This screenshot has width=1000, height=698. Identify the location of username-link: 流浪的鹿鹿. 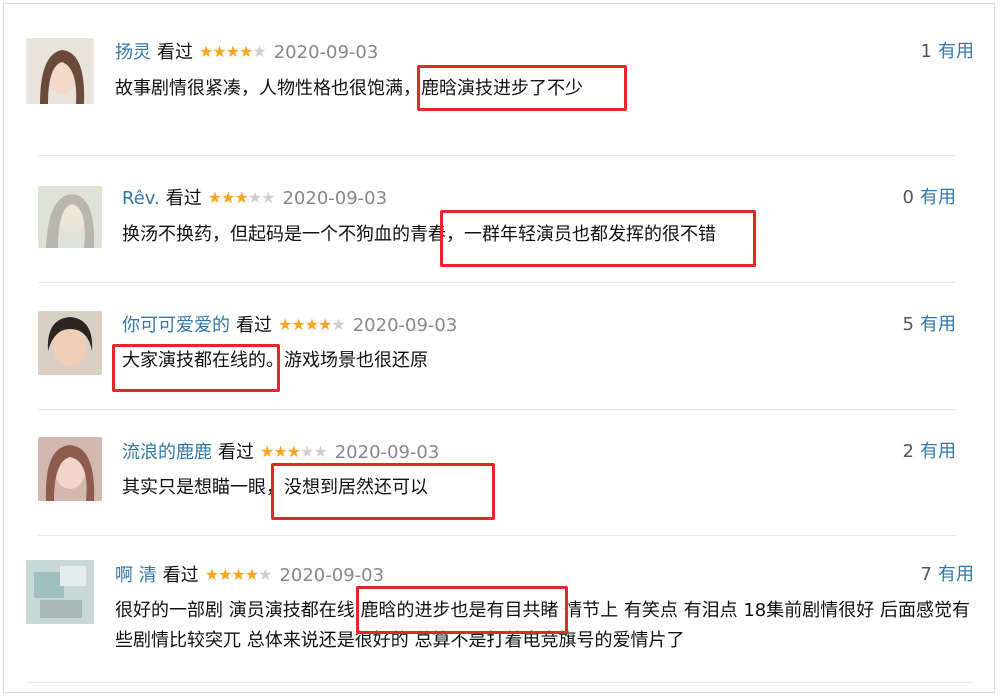
(167, 452).